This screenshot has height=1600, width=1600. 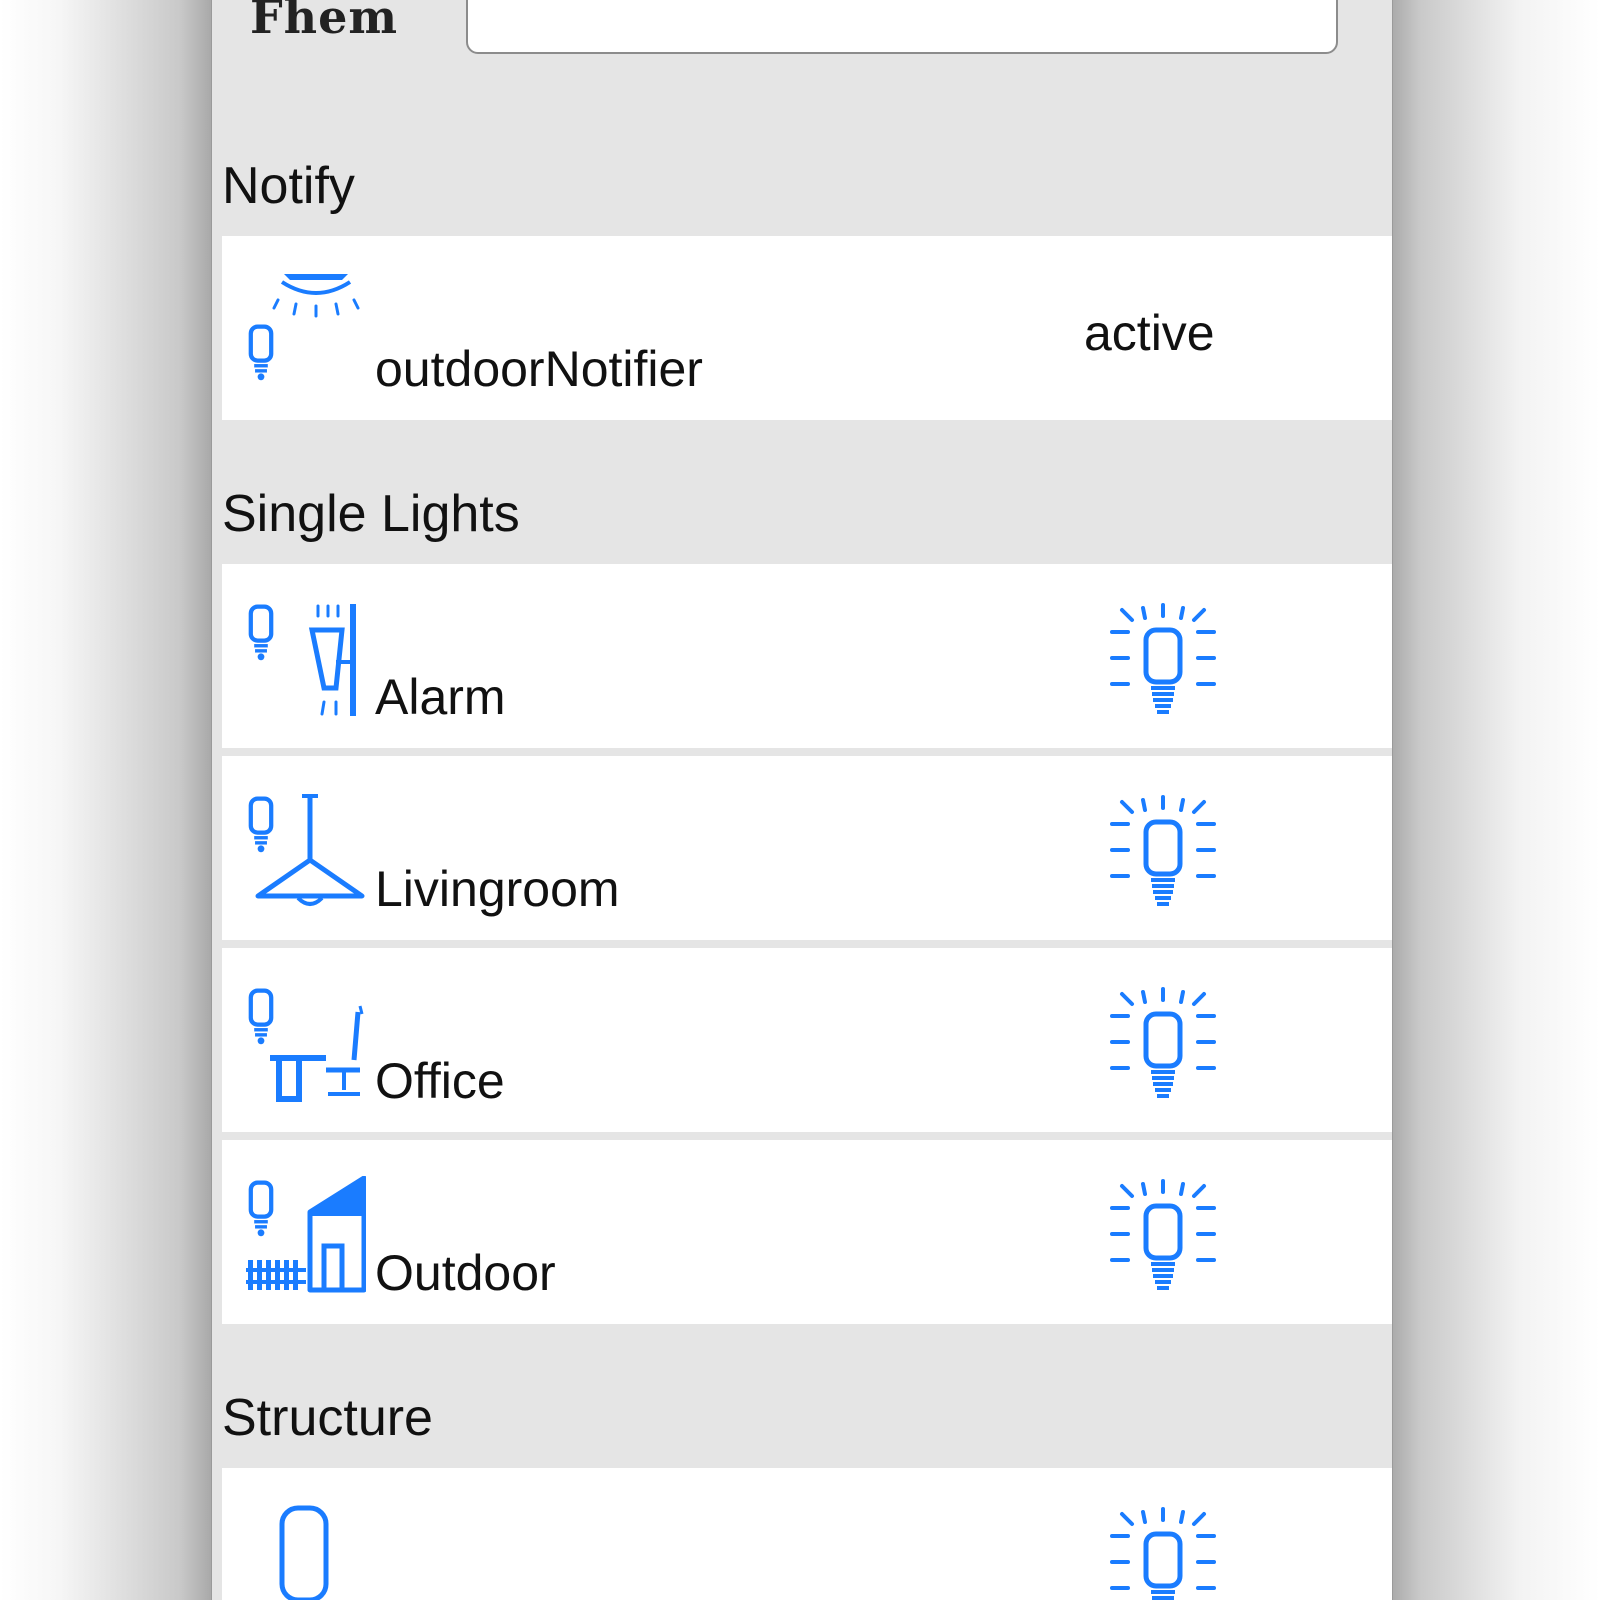 I want to click on logo-text: Fhem, so click(x=324, y=22).